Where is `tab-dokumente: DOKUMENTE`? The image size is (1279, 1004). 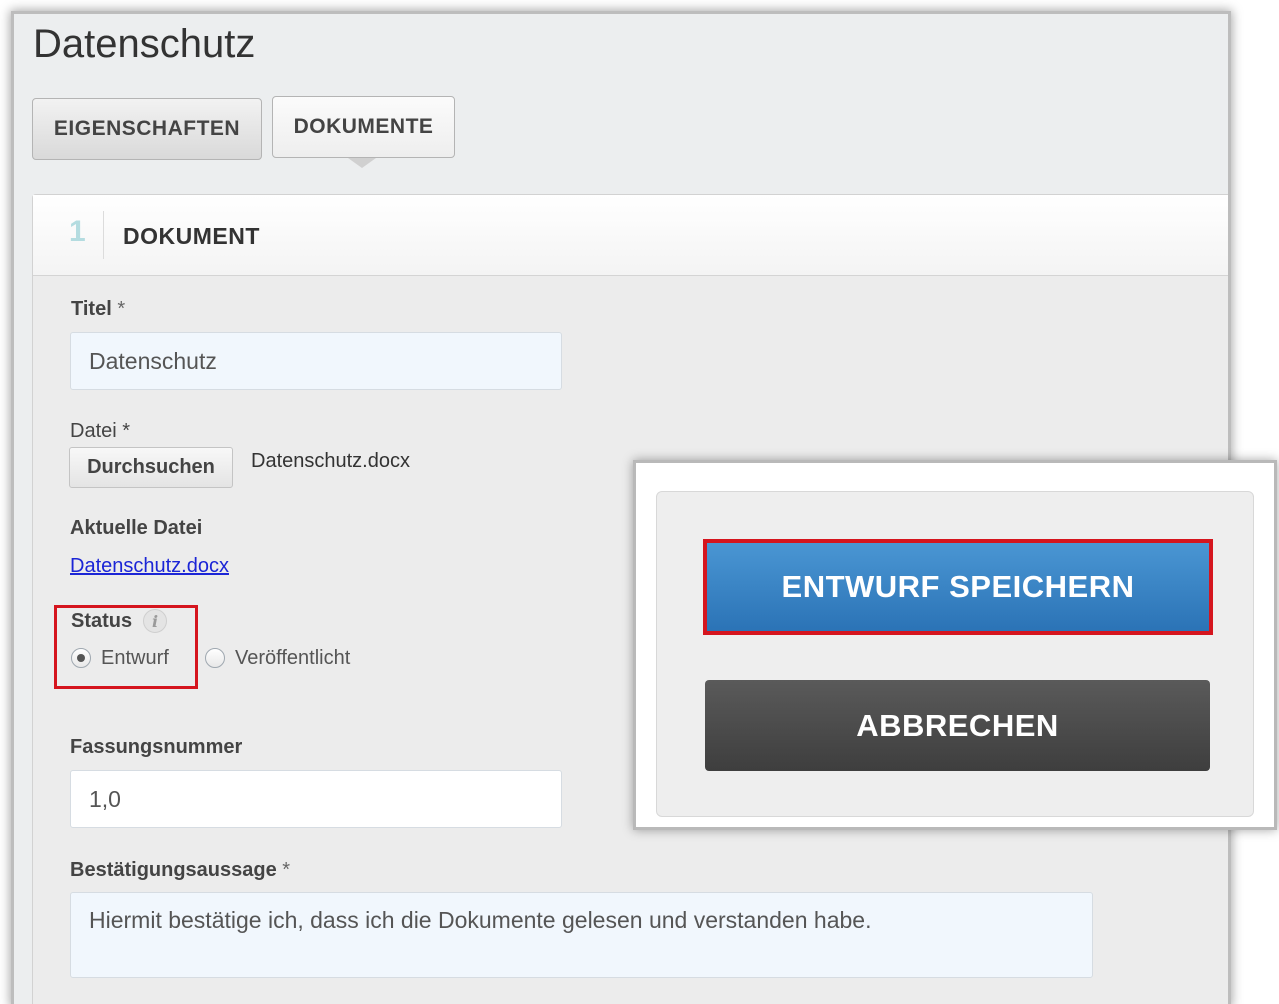
tab-dokumente: DOKUMENTE is located at coordinates (363, 127).